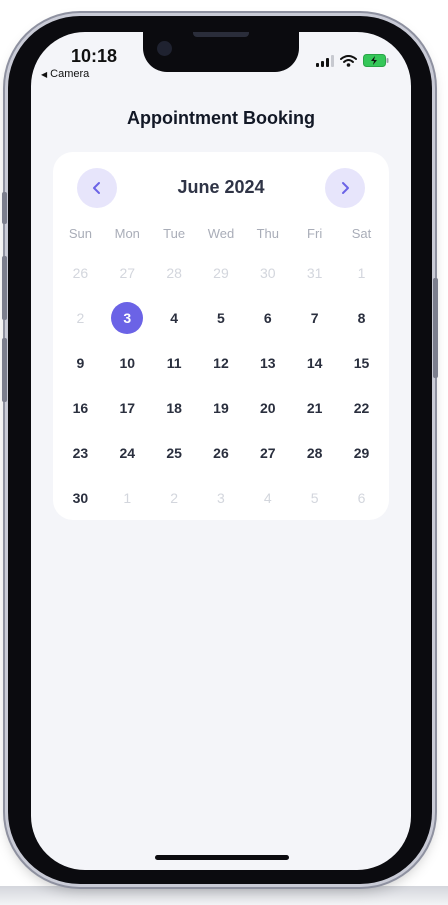  I want to click on calendar-day-outside: 28, so click(174, 272).